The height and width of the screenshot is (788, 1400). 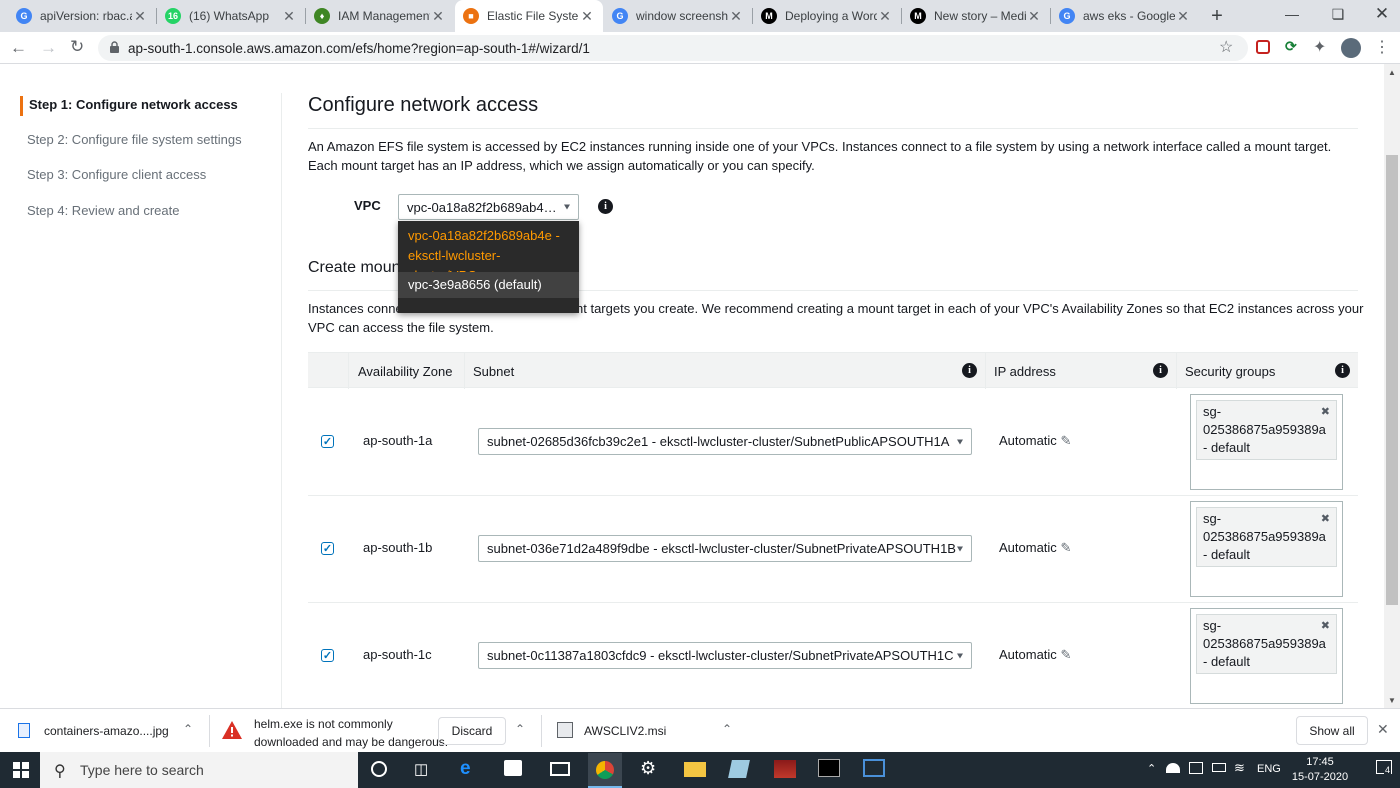 What do you see at coordinates (827, 16) in the screenshot?
I see `browser-tab: M Deploying a Word ✕` at bounding box center [827, 16].